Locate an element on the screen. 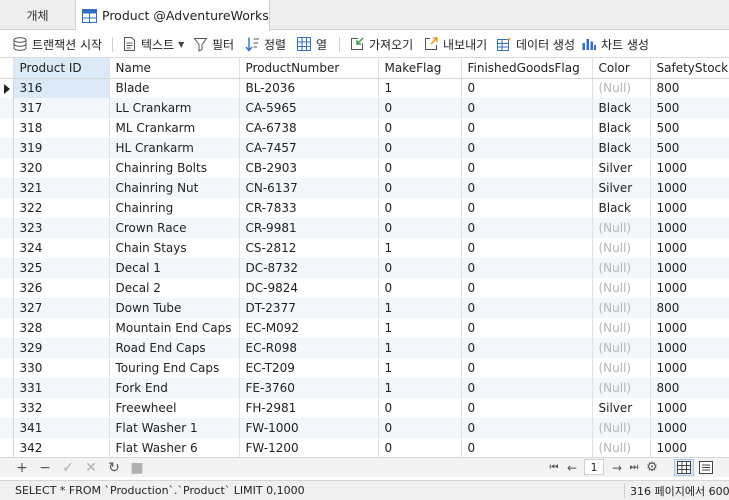 This screenshot has height=500, width=729. table-cell: 331 is located at coordinates (61, 388).